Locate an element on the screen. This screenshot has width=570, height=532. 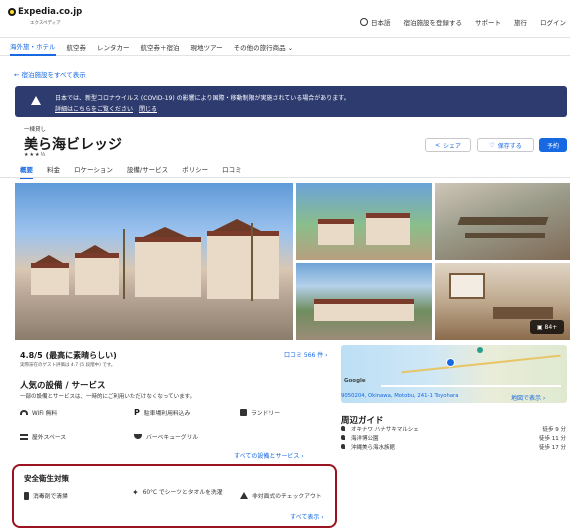
tab-more-travel: その他の旅行商品 ⌄ is located at coordinates (264, 47).